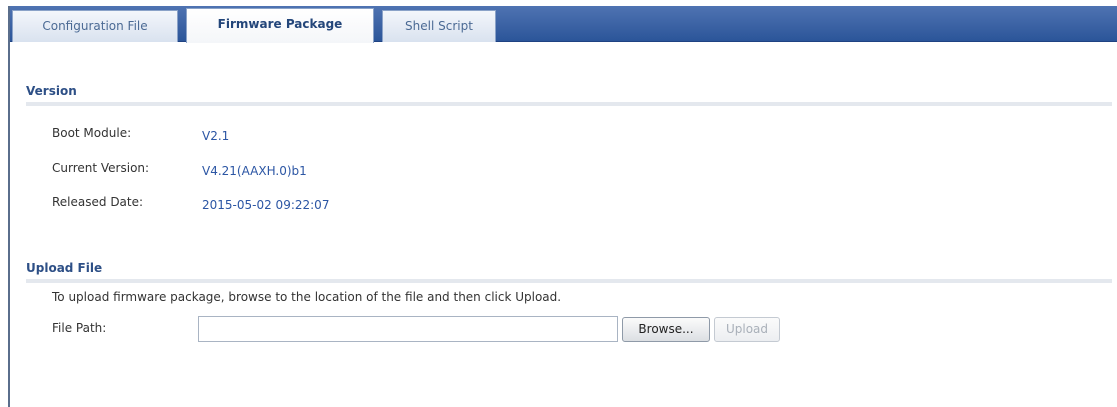  I want to click on version-section-divider, so click(569, 104).